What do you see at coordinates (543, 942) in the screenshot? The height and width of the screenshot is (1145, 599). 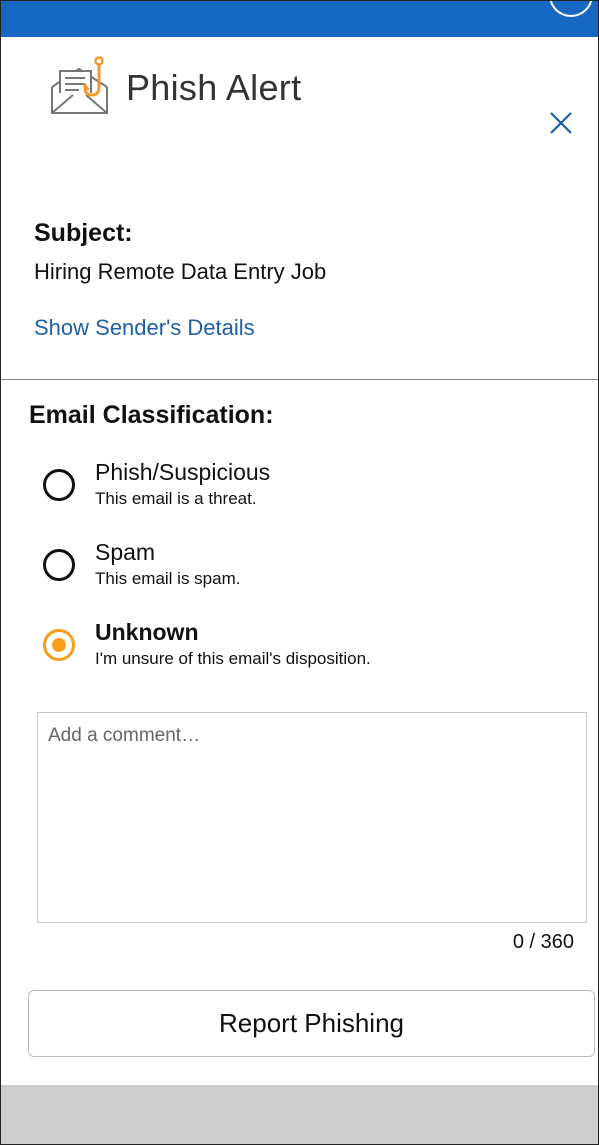 I see `character-counter: 0 / 360` at bounding box center [543, 942].